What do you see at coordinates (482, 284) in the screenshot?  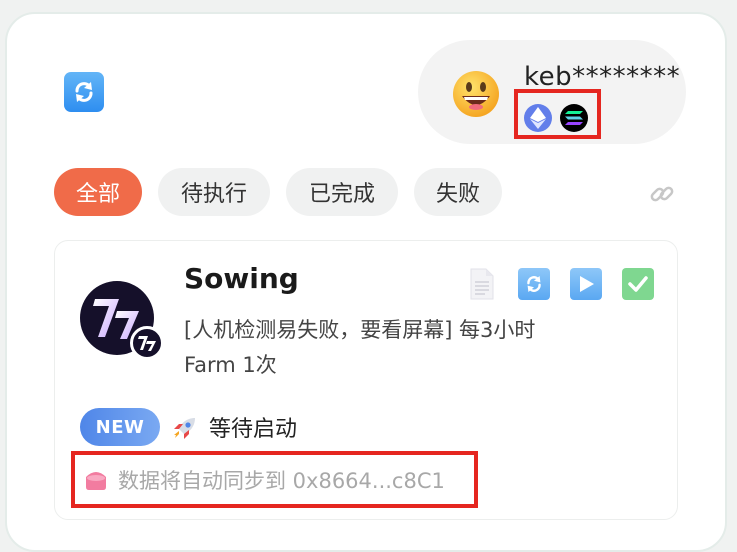 I see `document-icon` at bounding box center [482, 284].